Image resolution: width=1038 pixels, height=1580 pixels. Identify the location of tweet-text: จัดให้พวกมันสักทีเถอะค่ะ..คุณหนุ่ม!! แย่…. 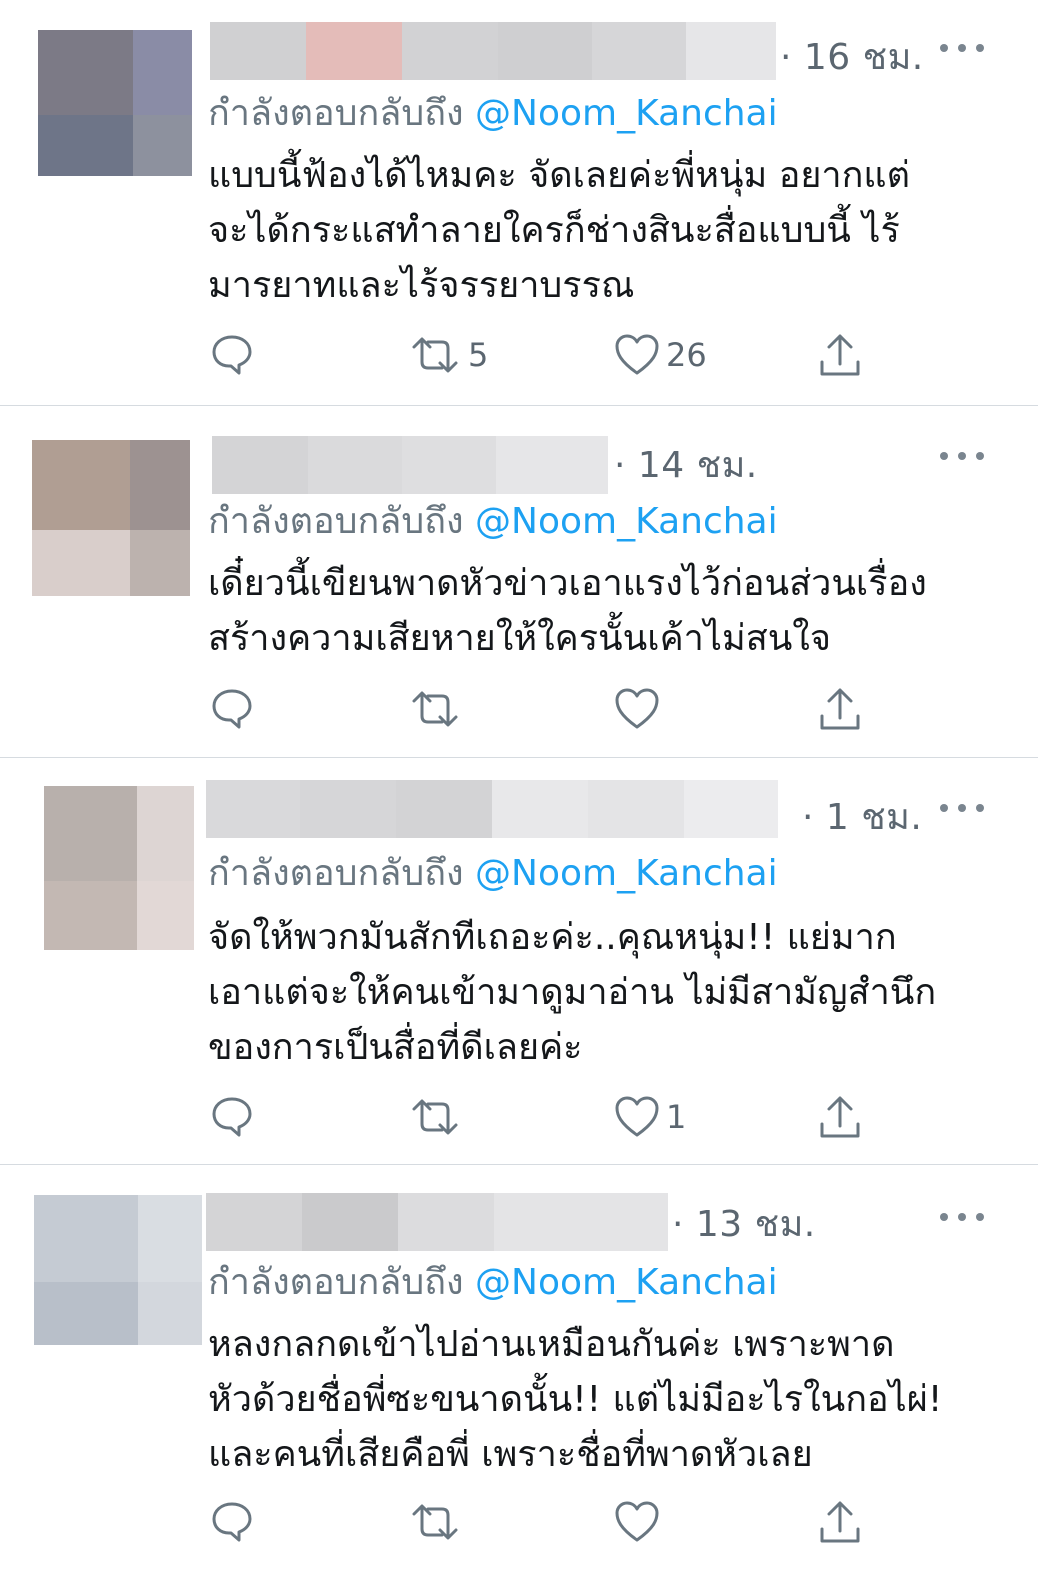
(608, 992).